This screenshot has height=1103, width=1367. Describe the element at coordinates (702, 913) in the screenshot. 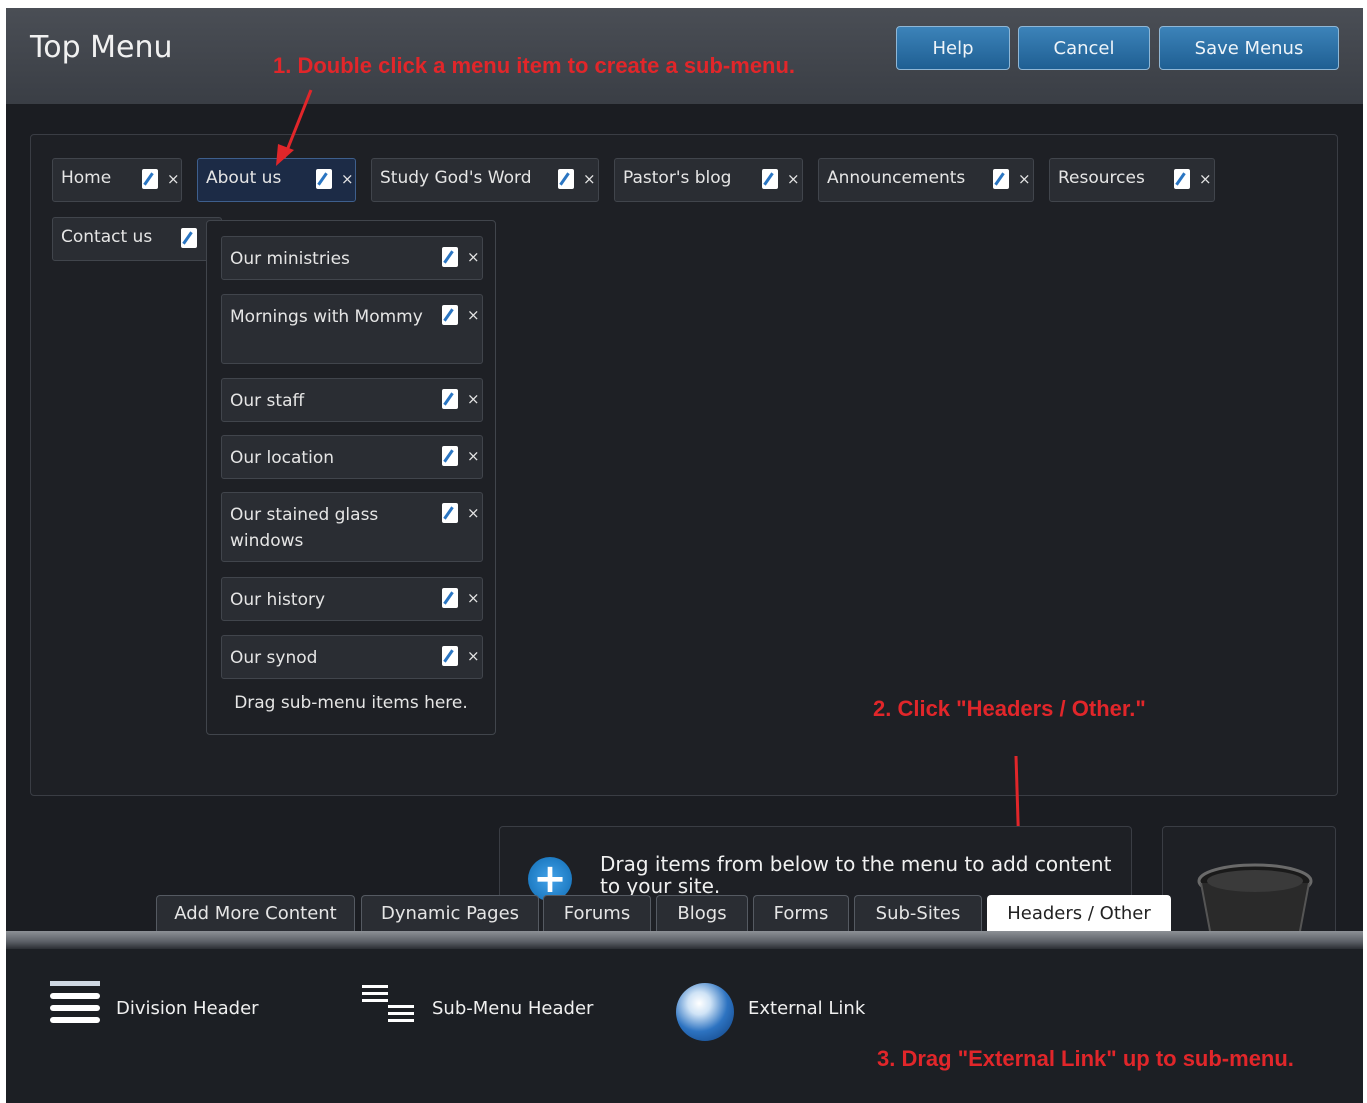

I see `tab-blogs: Blogs` at that location.